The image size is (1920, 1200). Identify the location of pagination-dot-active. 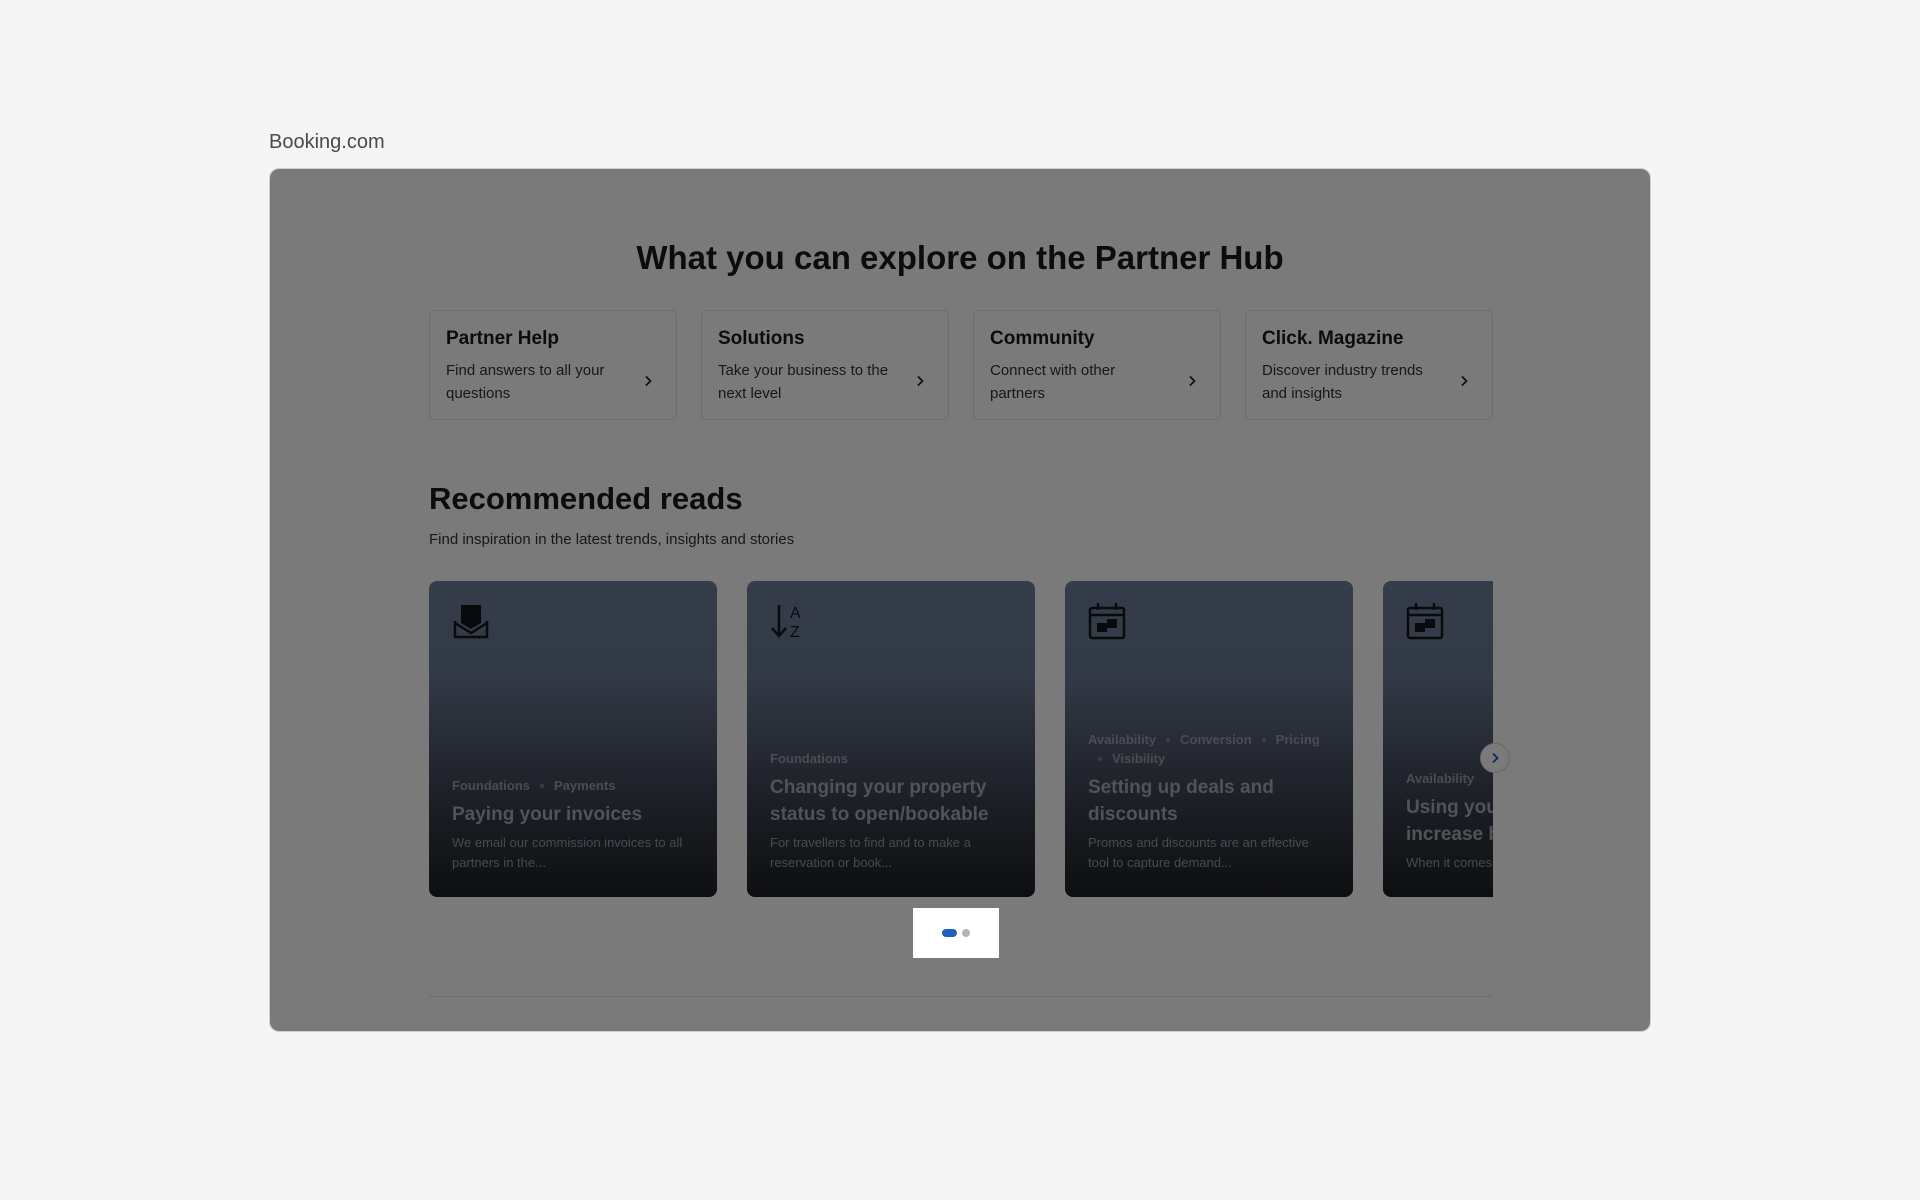
(949, 933).